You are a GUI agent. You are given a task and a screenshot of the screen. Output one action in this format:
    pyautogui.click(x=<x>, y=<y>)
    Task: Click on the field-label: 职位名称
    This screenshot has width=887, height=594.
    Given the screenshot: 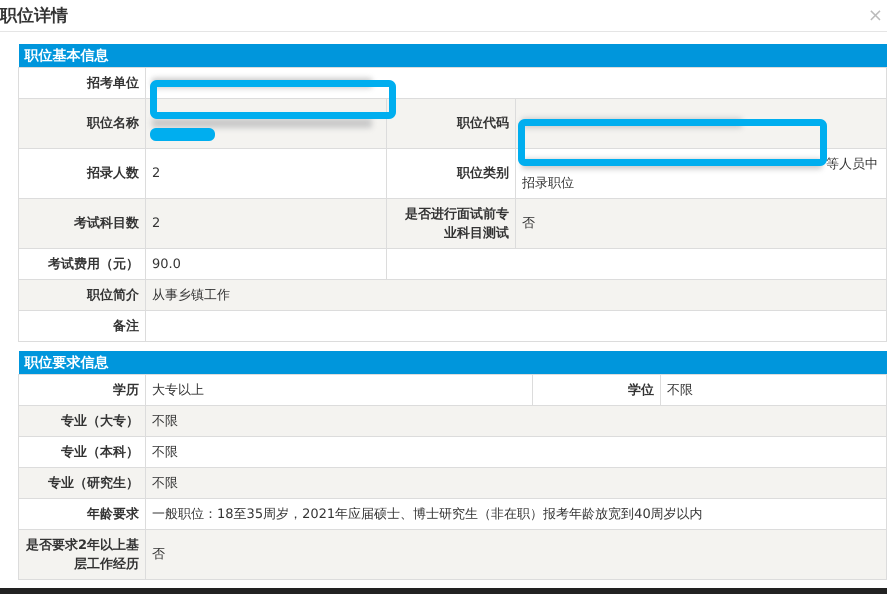 What is the action you would take?
    pyautogui.click(x=82, y=123)
    